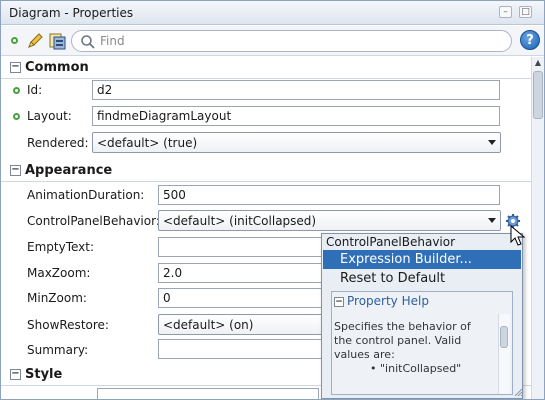 This screenshot has width=545, height=400. What do you see at coordinates (388, 301) in the screenshot?
I see `property-help-label: Property Help` at bounding box center [388, 301].